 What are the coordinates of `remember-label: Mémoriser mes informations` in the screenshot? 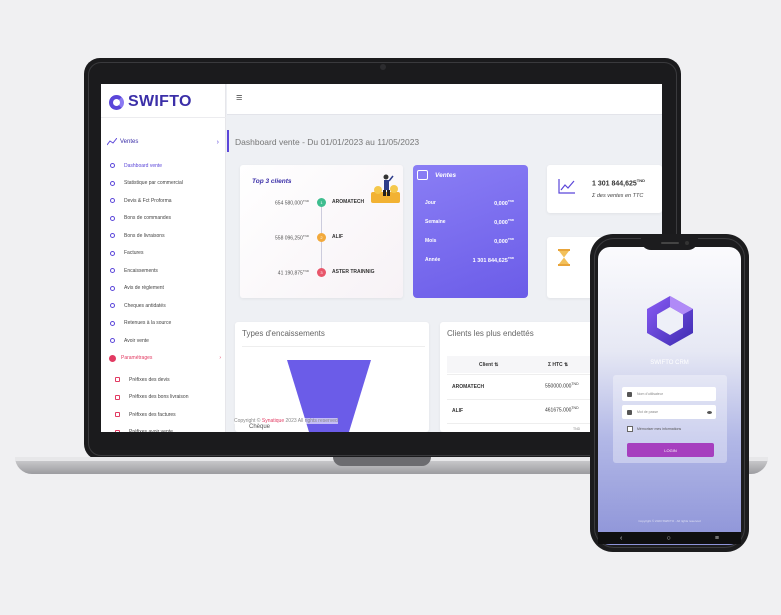 It's located at (659, 429).